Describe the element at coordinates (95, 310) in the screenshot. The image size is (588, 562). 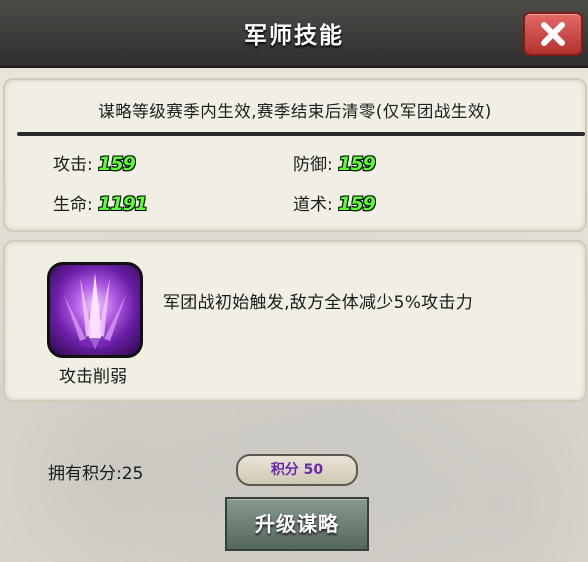
I see `claw-strike-icon` at that location.